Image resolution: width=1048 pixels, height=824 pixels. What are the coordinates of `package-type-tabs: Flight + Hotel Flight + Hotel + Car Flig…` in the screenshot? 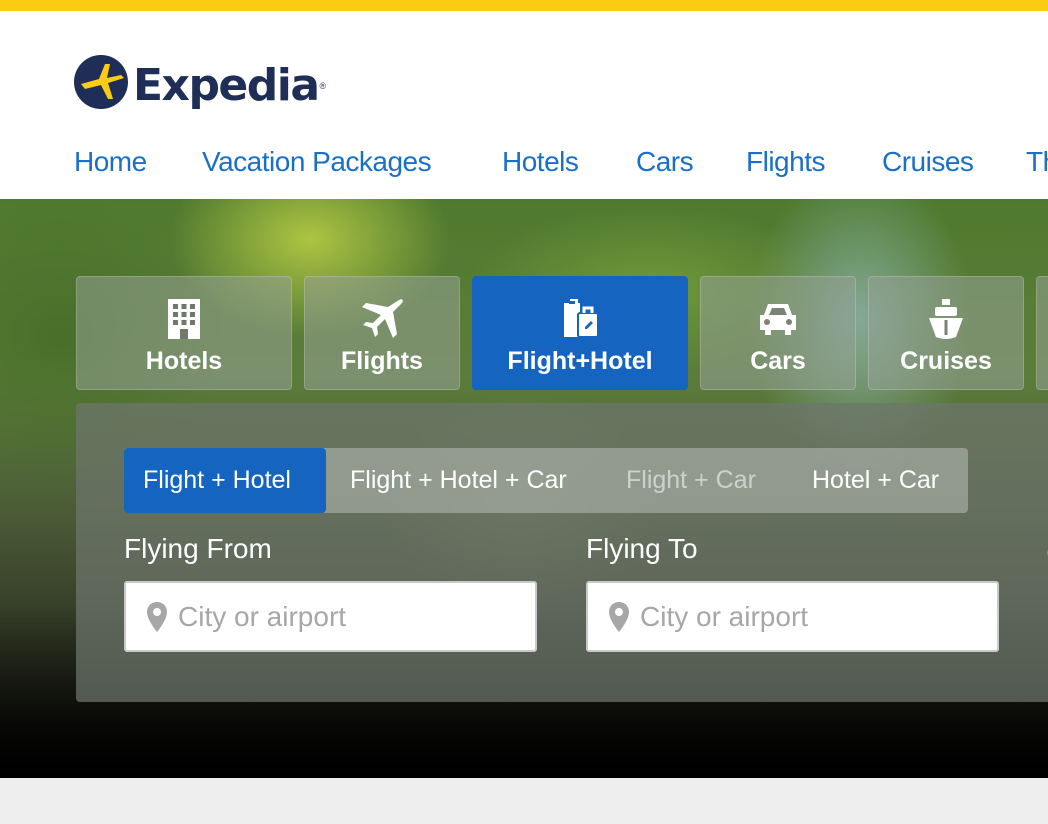 It's located at (546, 480).